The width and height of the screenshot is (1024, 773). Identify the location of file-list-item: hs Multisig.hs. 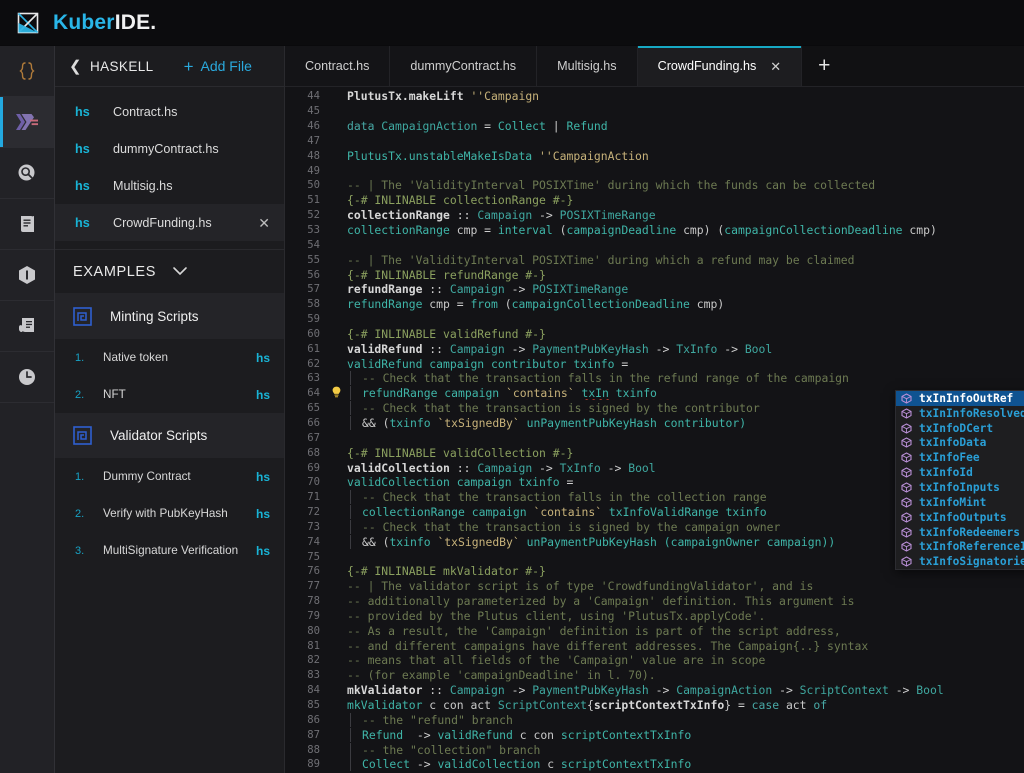
(169, 185).